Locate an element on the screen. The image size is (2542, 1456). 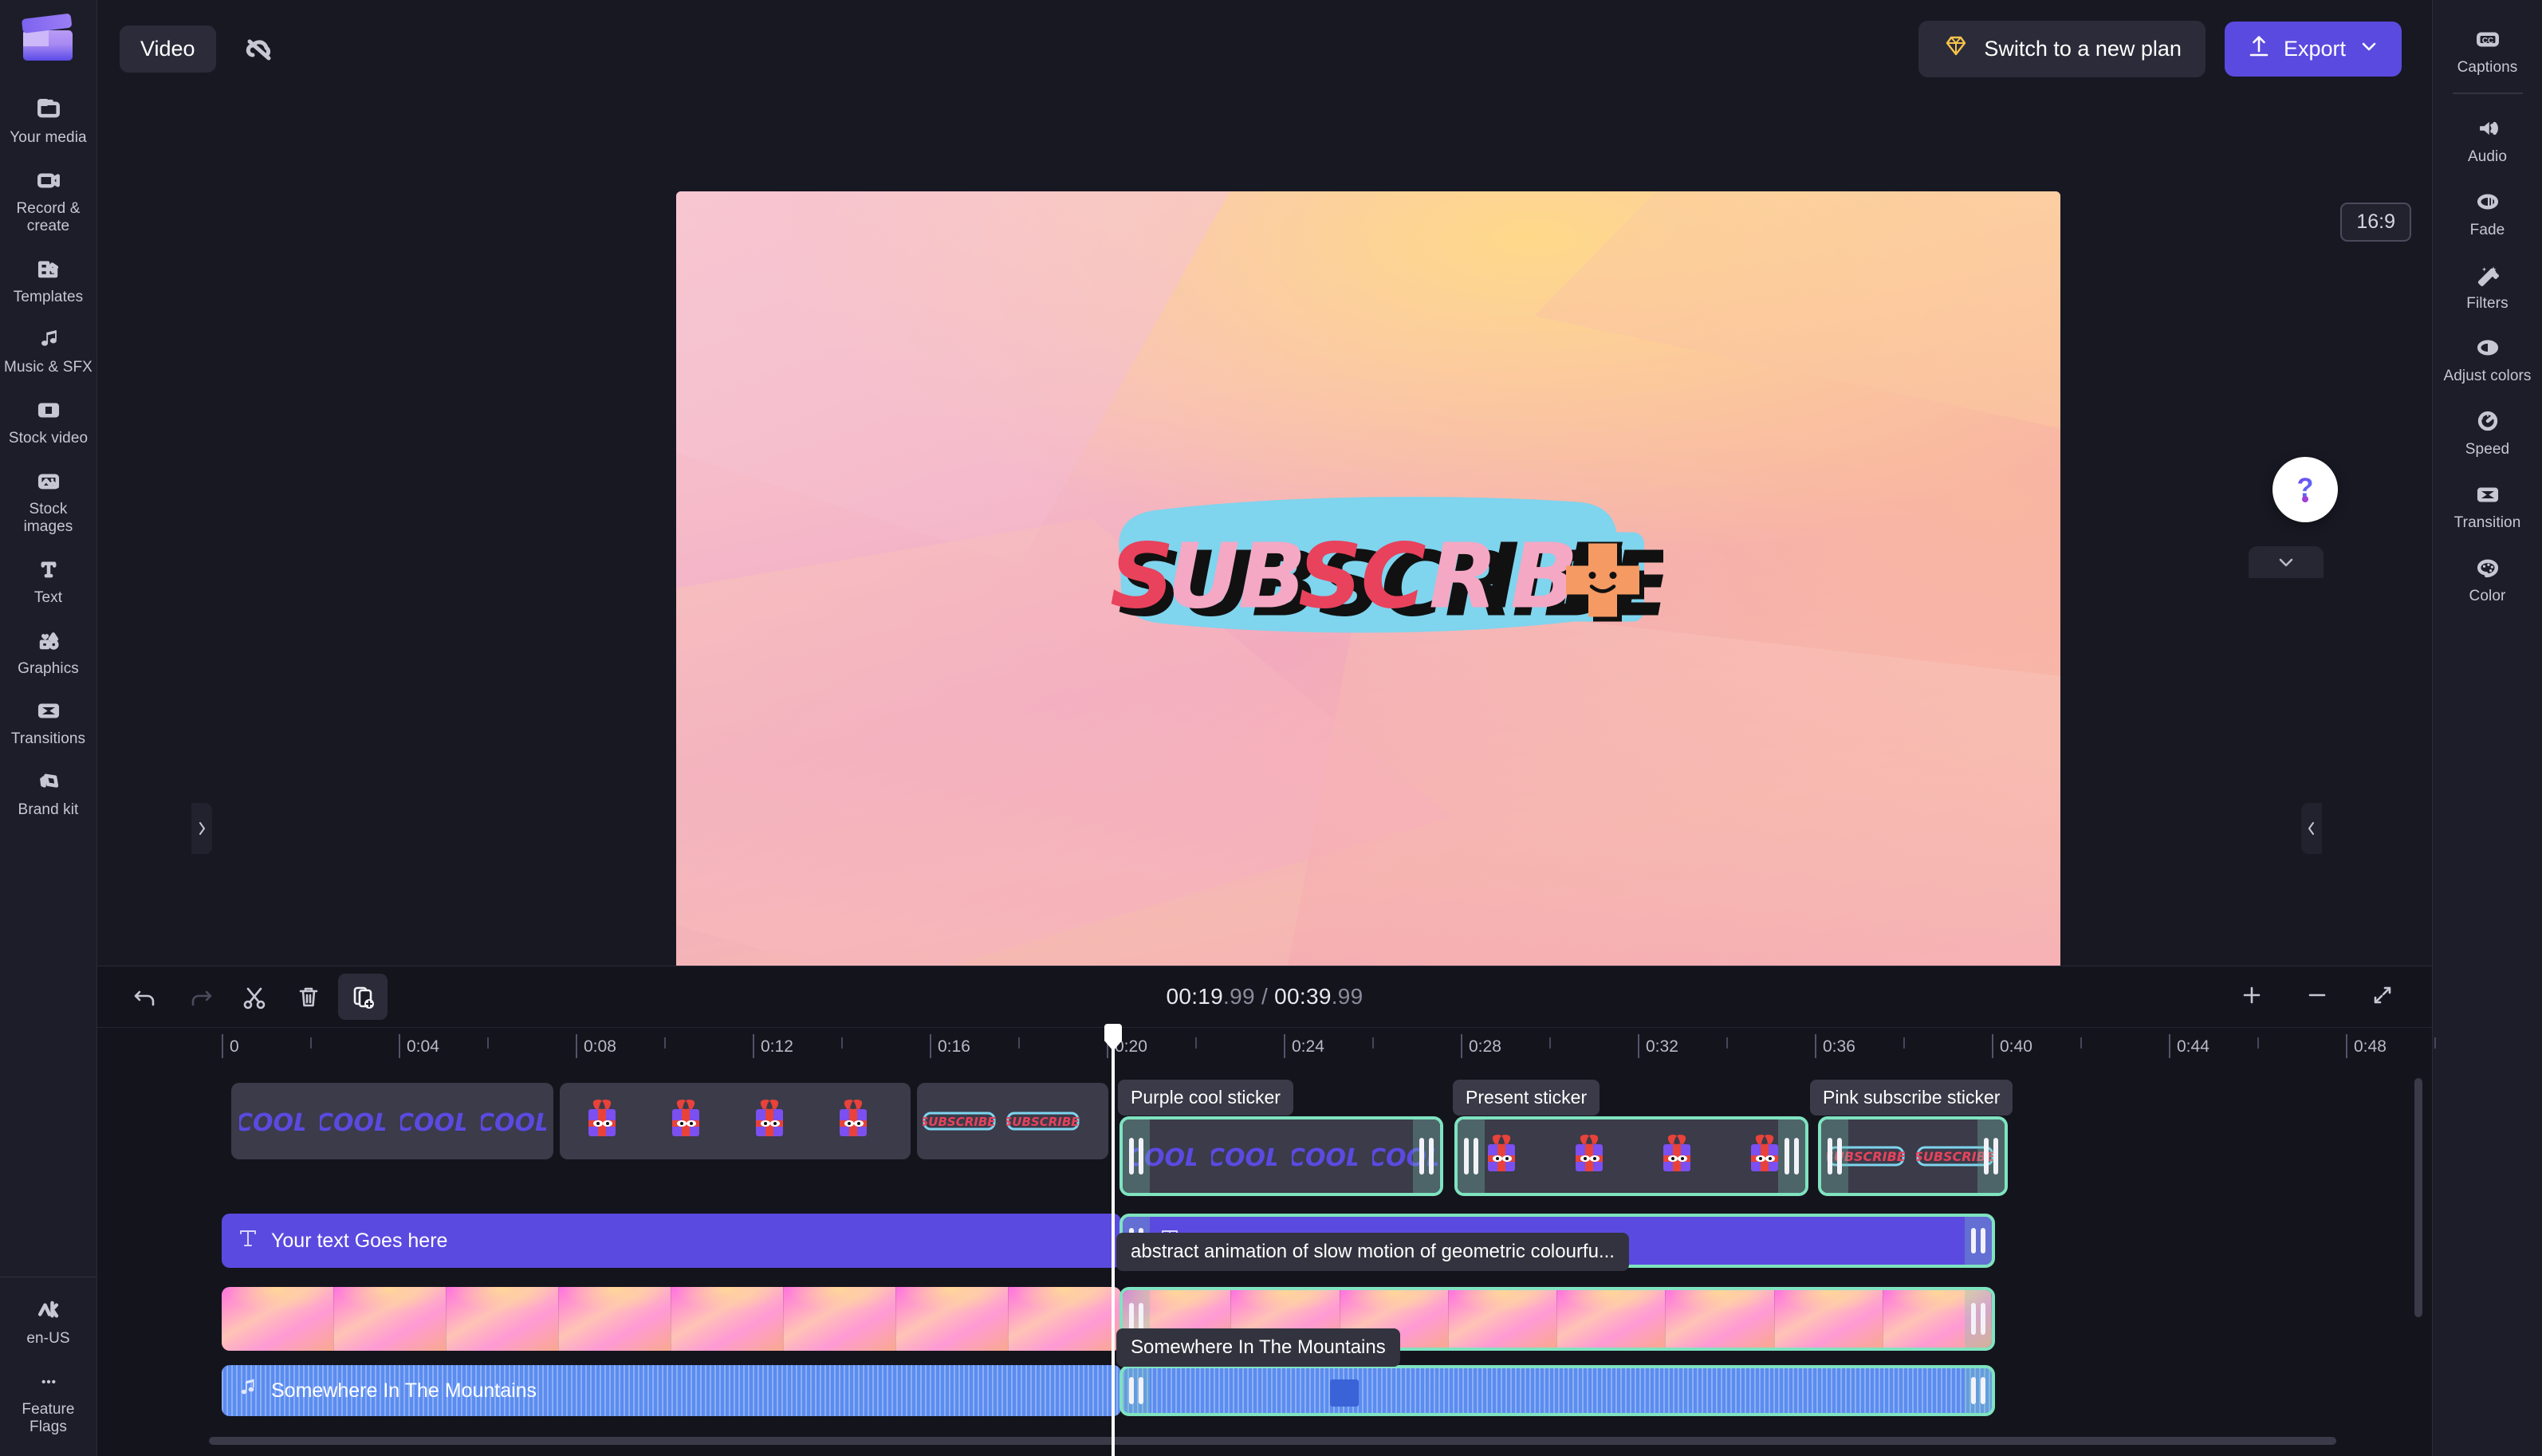
aspect-ratio-badge: 16:9 is located at coordinates (2375, 222).